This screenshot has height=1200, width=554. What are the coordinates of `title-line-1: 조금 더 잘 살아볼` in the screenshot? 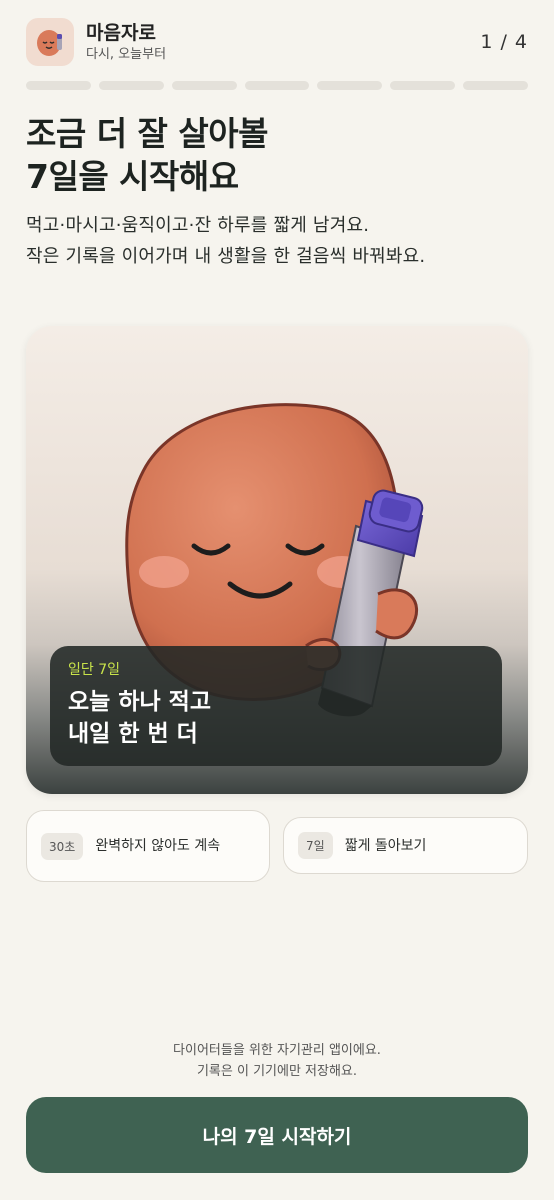 It's located at (147, 133).